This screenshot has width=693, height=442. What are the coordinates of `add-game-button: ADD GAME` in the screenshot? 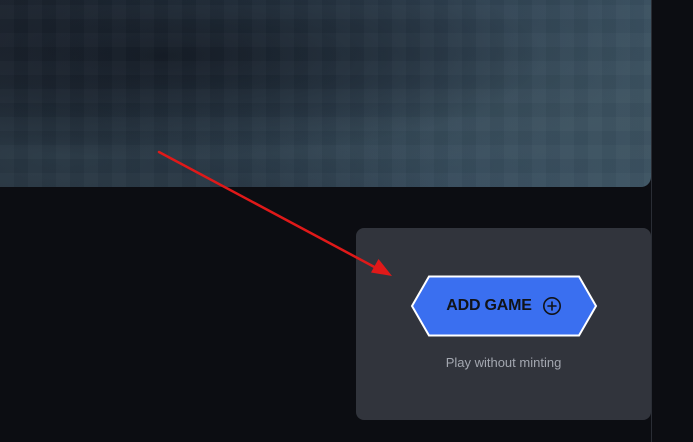 It's located at (504, 306).